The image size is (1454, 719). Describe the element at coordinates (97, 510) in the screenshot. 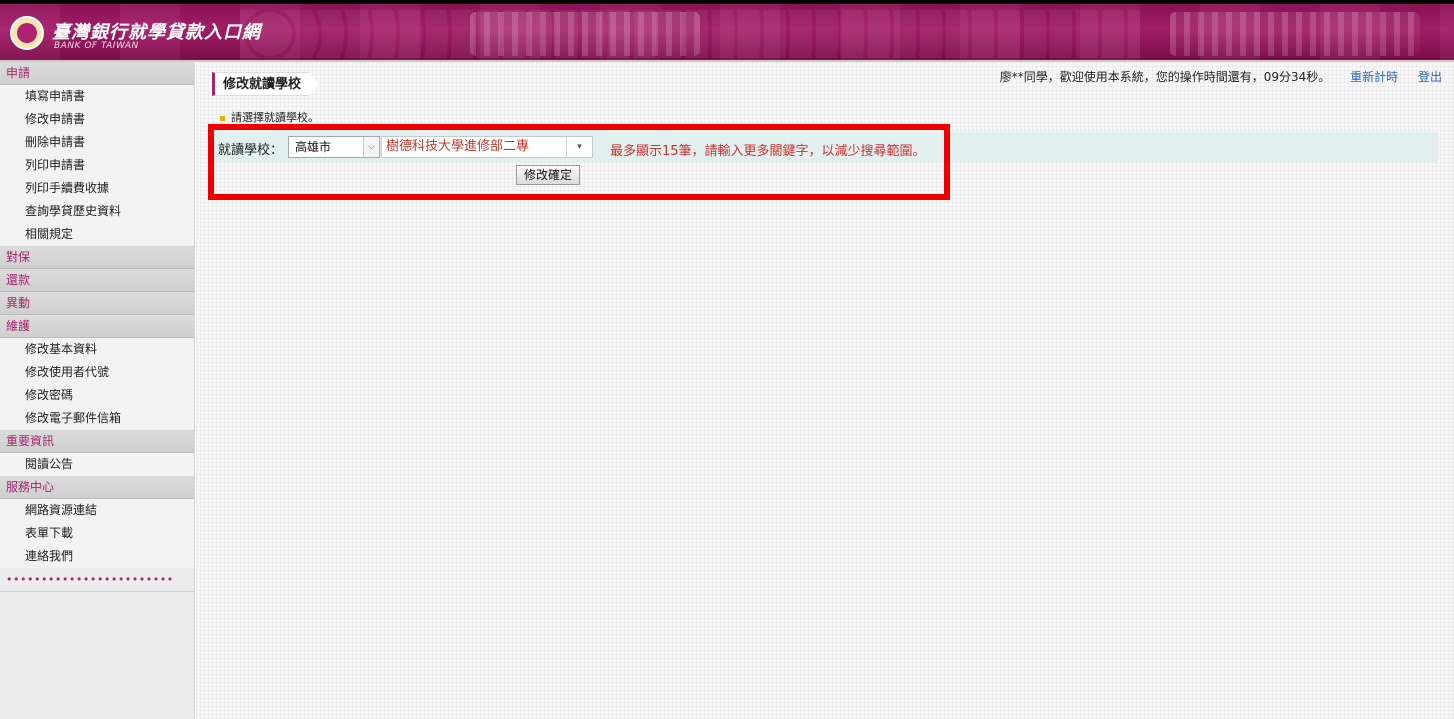

I see `sidebar-item-resource-links: 網路資源連結` at that location.